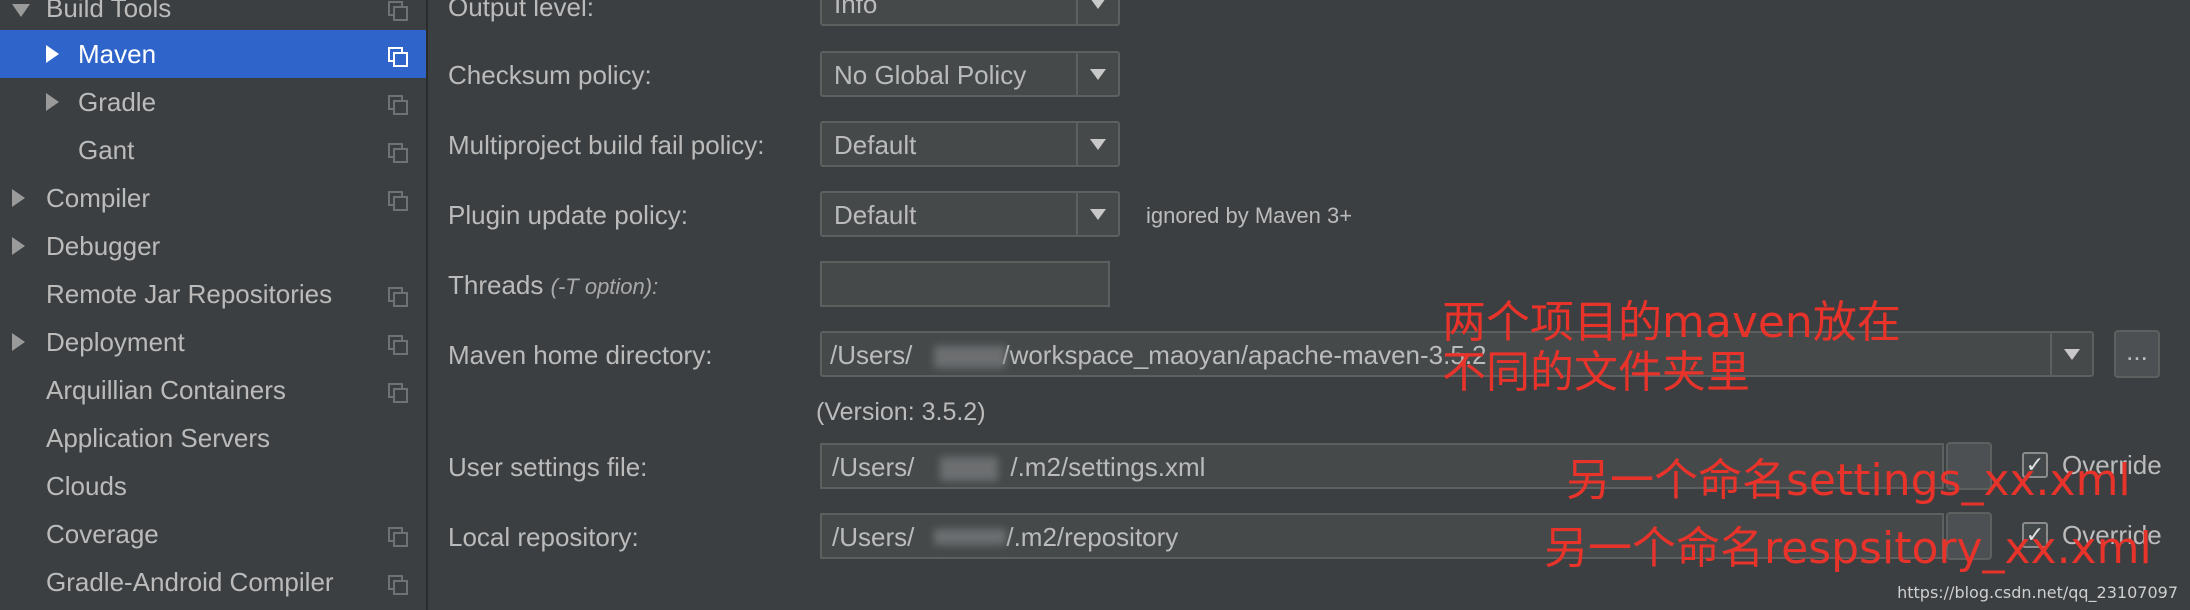  I want to click on maven-home-label: Maven home directory:, so click(580, 355).